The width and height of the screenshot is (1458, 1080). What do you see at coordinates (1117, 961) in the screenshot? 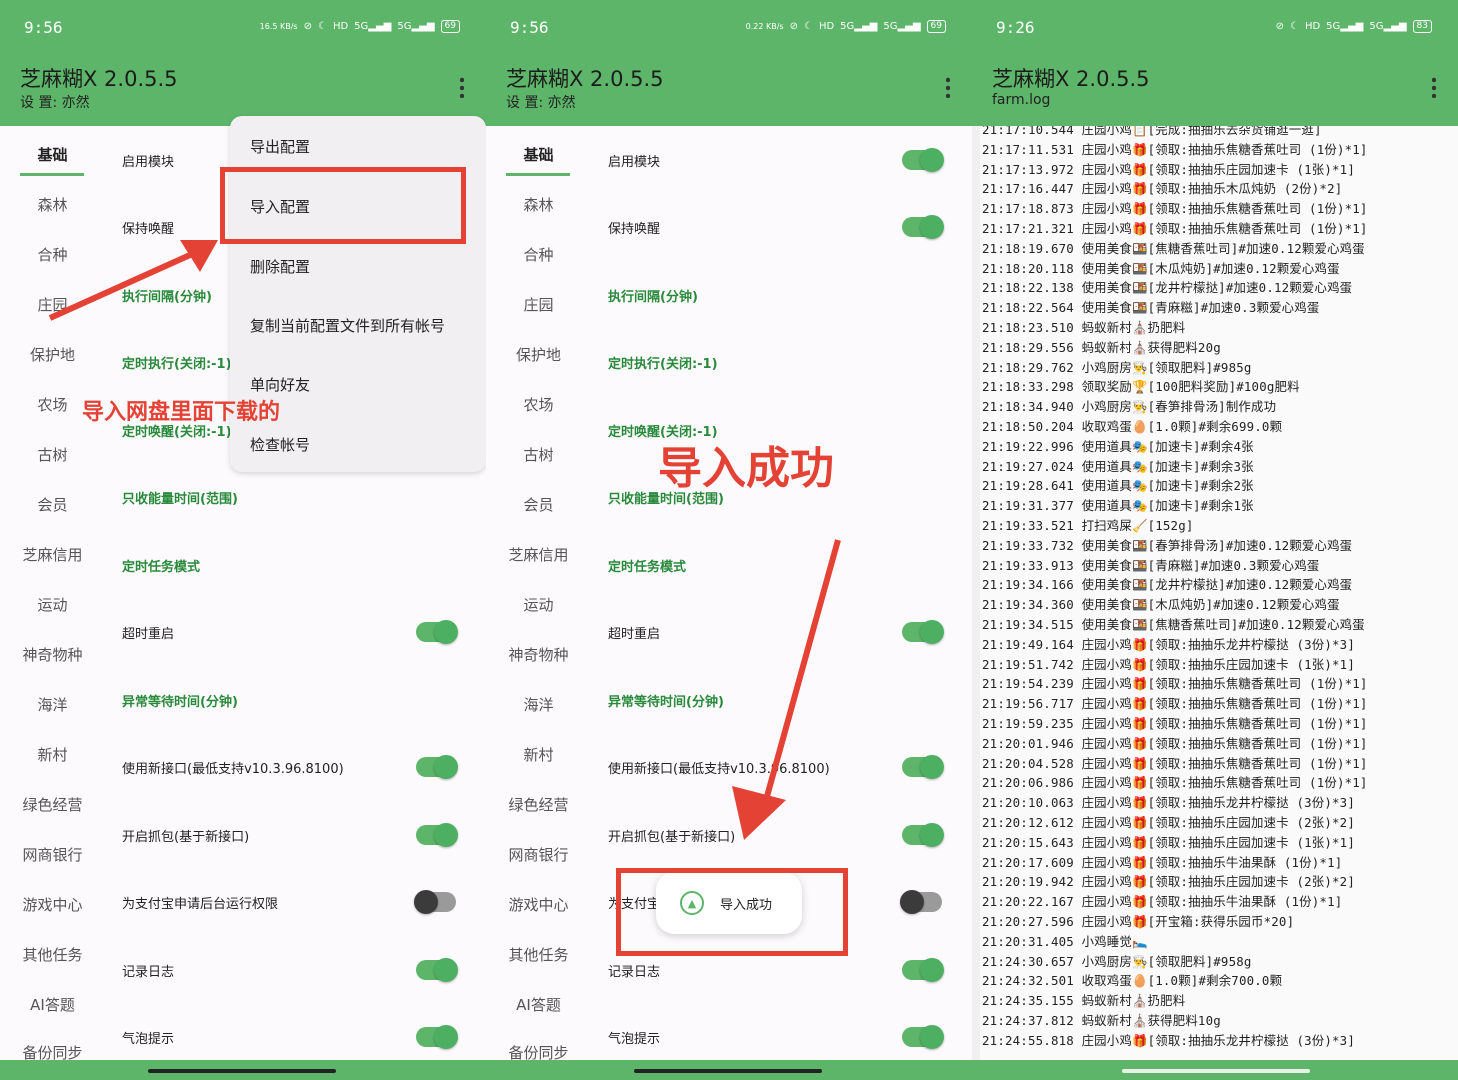
I see `log-line: 21:24:30.657 小鸡厨房👨‍🍳[领取肥料]#958g` at bounding box center [1117, 961].